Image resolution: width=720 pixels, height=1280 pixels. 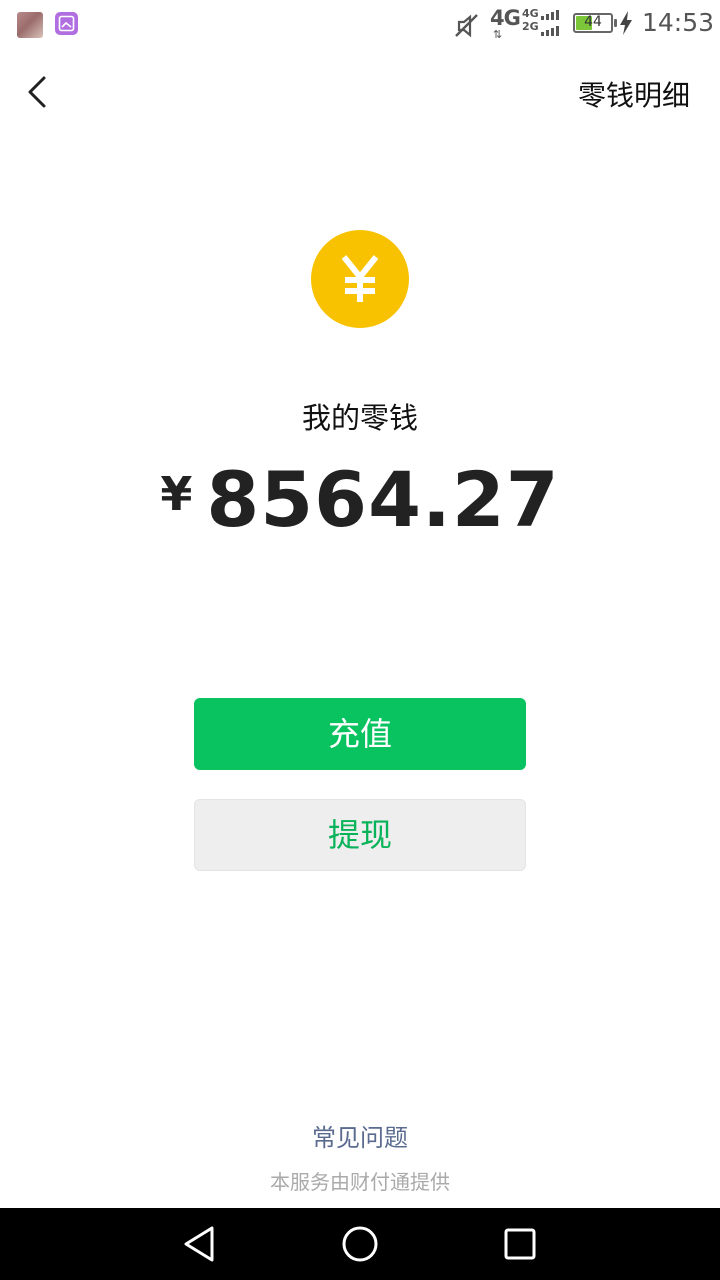 I want to click on network-4g-label: 4G, so click(x=505, y=18).